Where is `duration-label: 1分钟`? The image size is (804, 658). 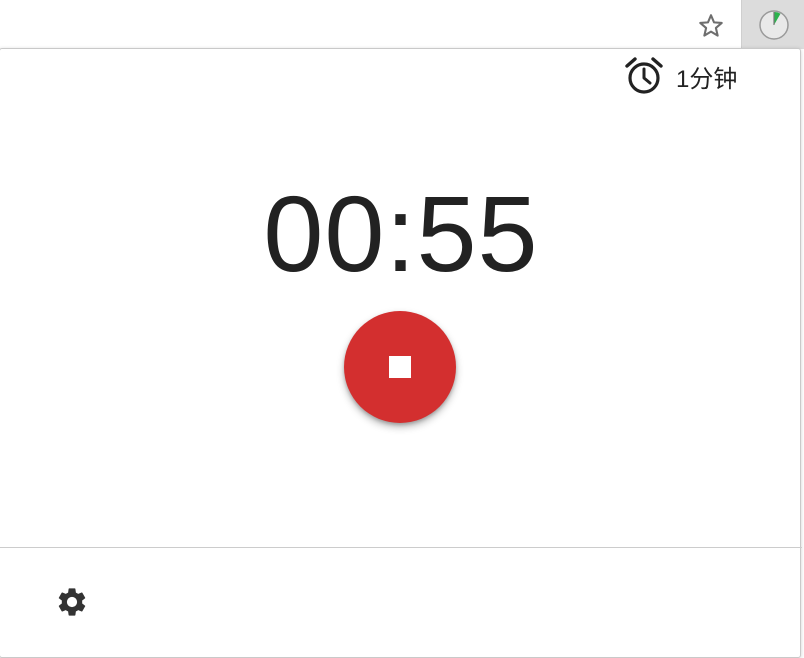 duration-label: 1分钟 is located at coordinates (707, 79).